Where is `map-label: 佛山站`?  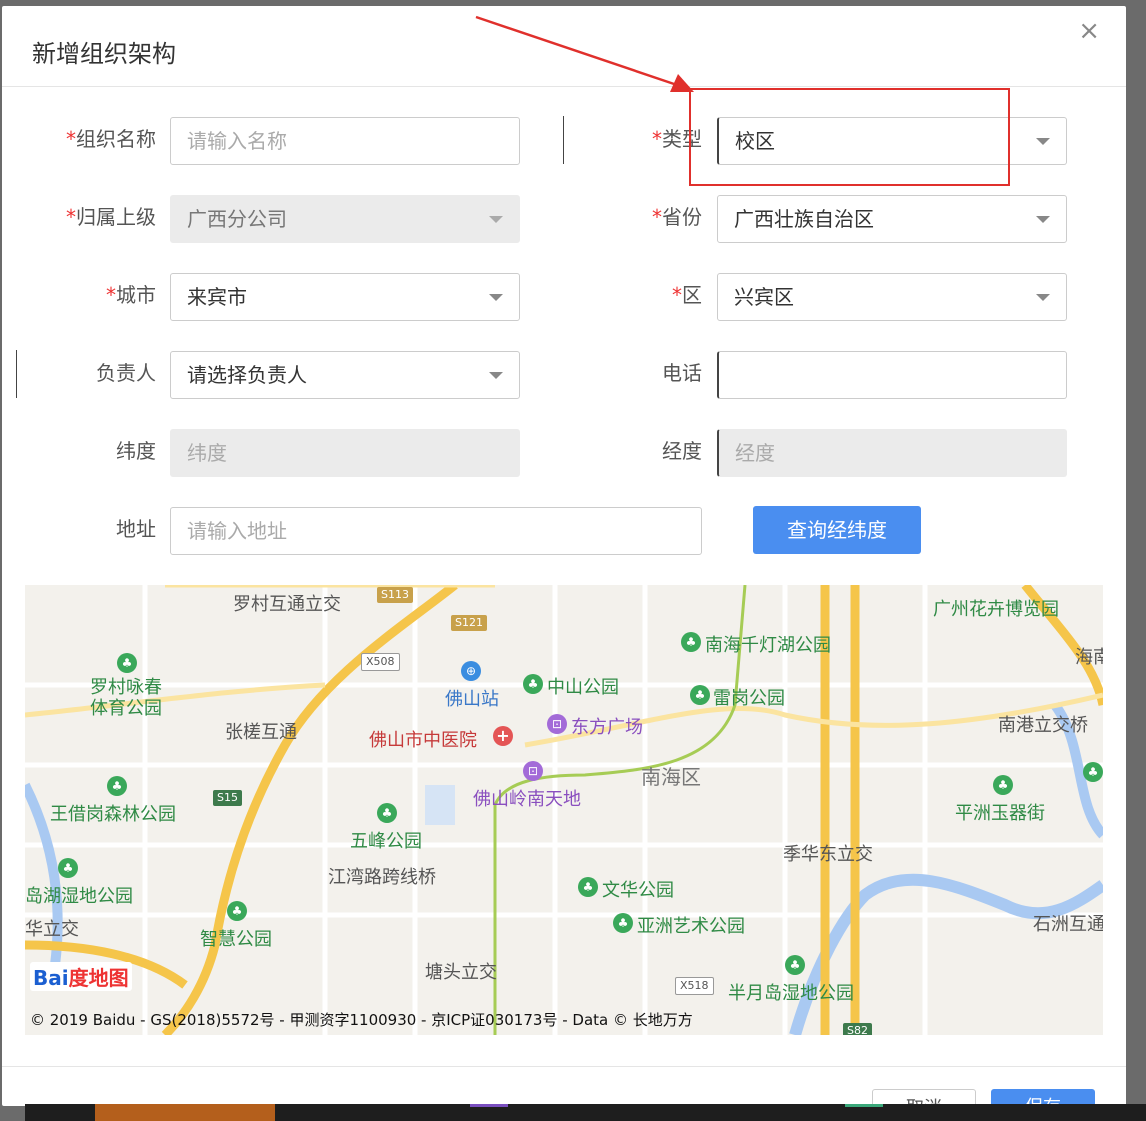 map-label: 佛山站 is located at coordinates (472, 699).